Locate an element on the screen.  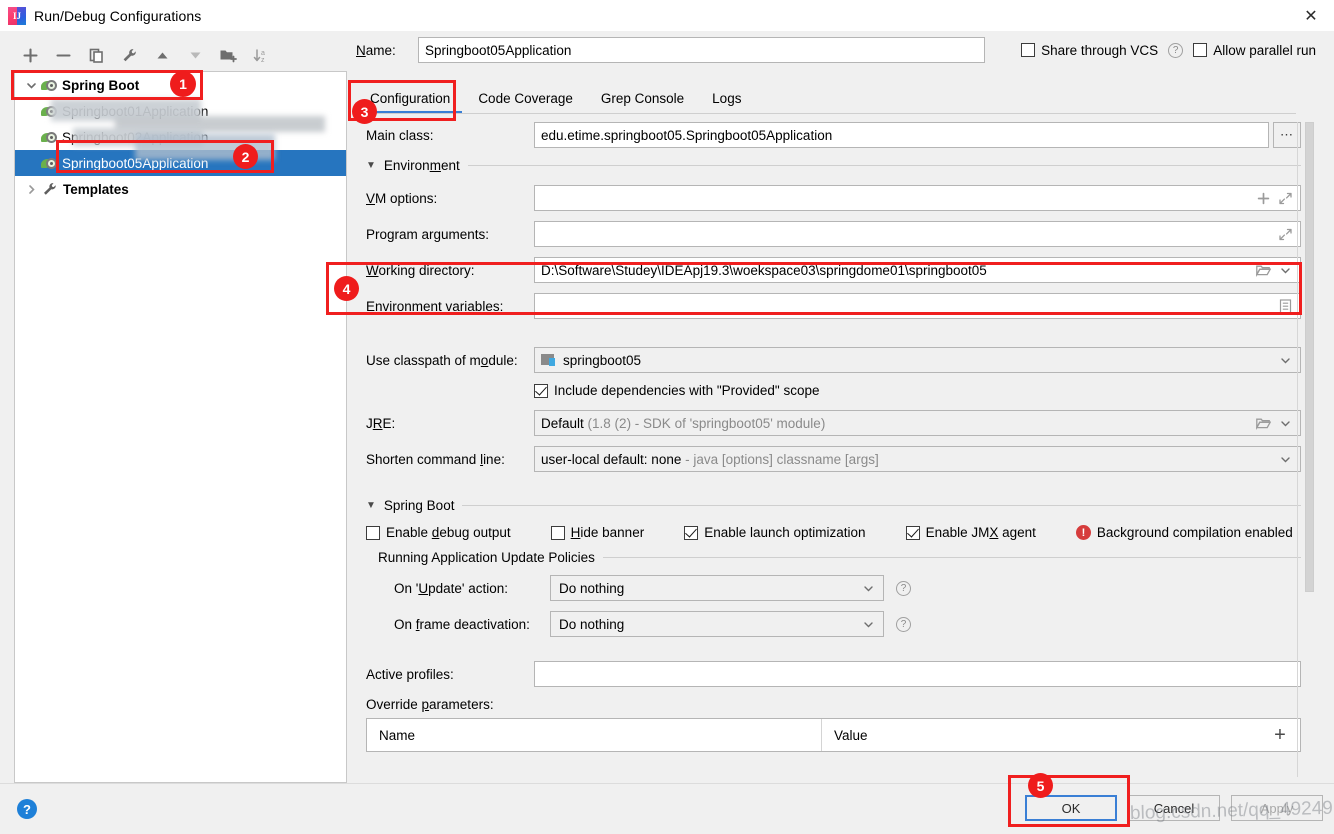
add-parameter-button: + is located at coordinates (1280, 735).